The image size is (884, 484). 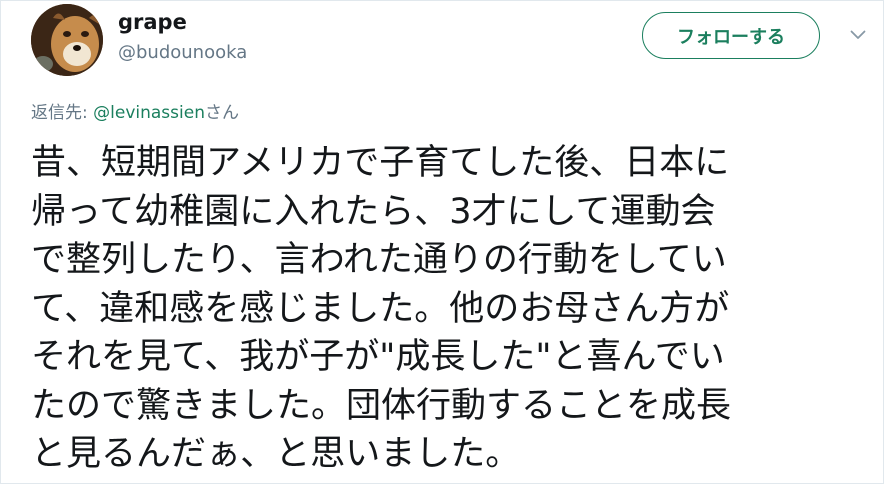 What do you see at coordinates (731, 35) in the screenshot?
I see `follow-button: フォローする` at bounding box center [731, 35].